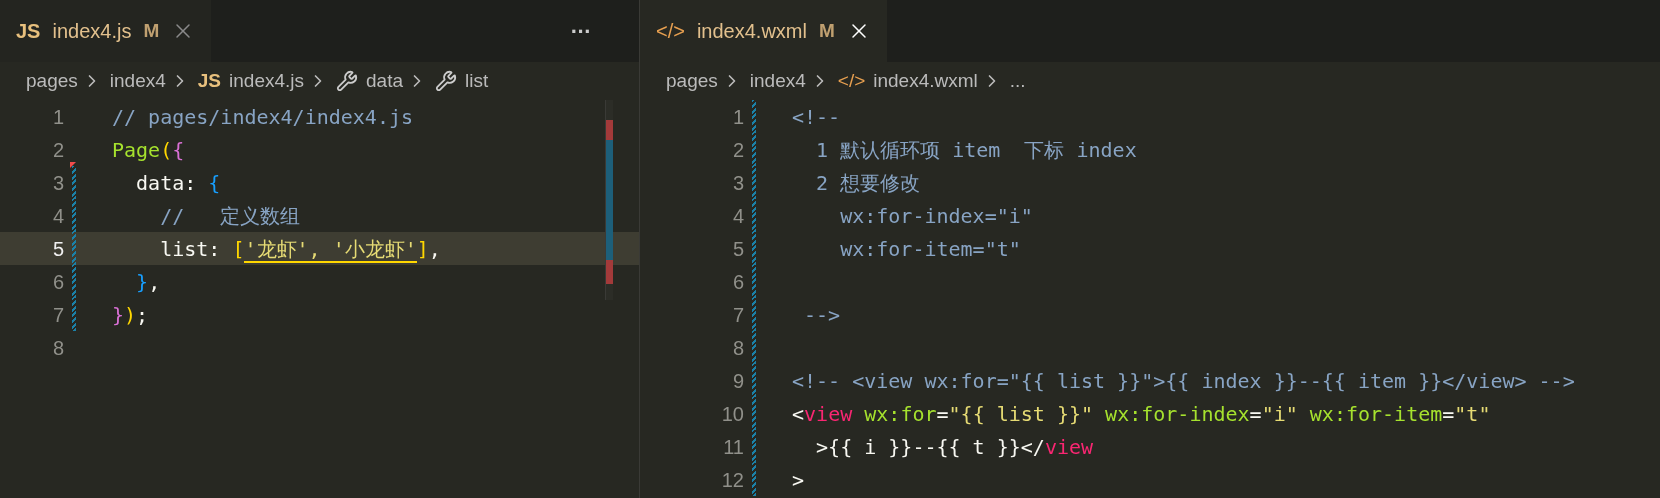 Image resolution: width=1660 pixels, height=498 pixels. I want to click on editor-tab: JS index4.js M, so click(106, 31).